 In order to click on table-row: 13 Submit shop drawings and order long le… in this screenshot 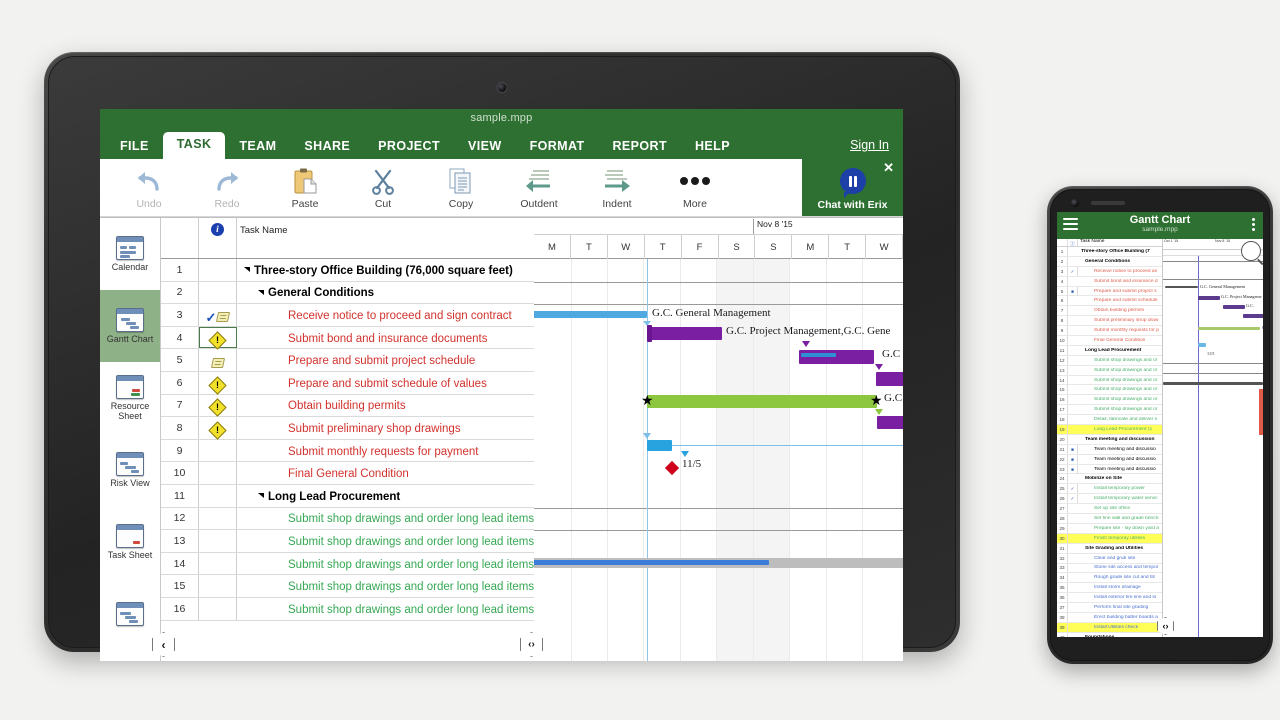, I will do `click(347, 541)`.